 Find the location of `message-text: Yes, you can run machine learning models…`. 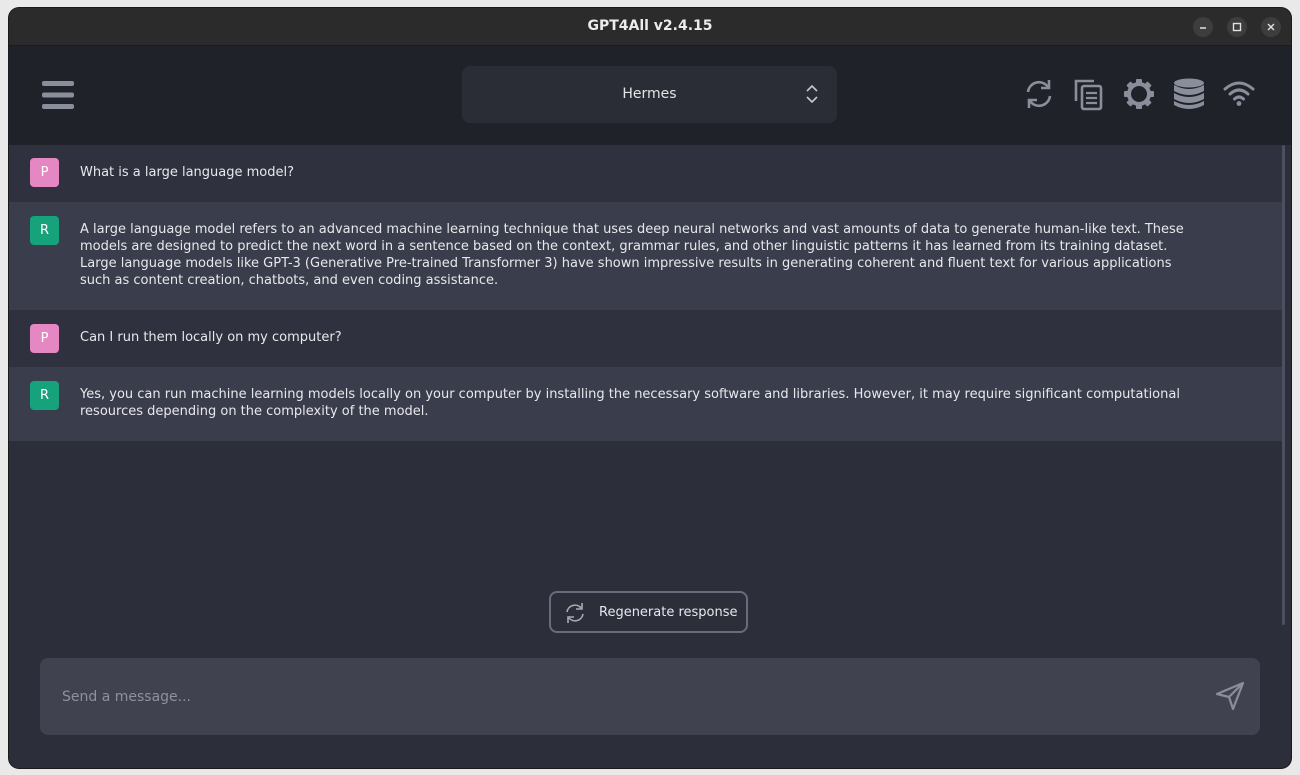

message-text: Yes, you can run machine learning models… is located at coordinates (630, 403).